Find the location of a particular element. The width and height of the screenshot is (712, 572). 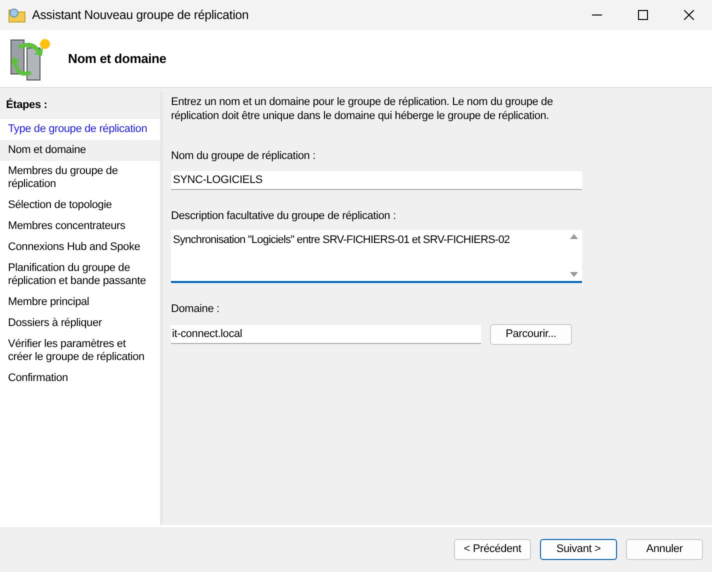

step-item: Sélection de topologie is located at coordinates (80, 205).